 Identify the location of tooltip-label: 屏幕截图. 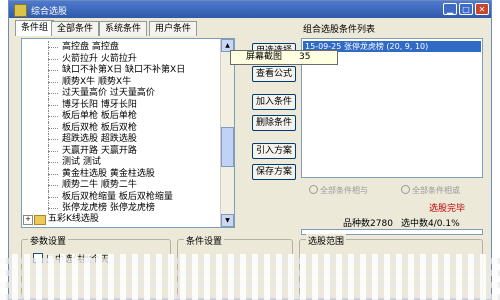
(264, 57).